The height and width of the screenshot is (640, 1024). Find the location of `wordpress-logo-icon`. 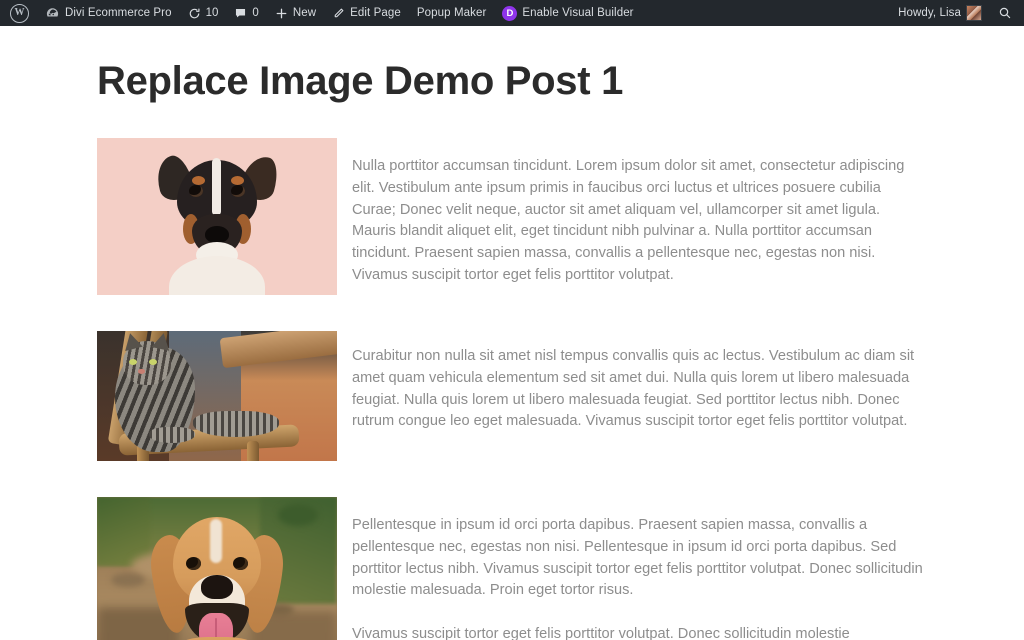

wordpress-logo-icon is located at coordinates (19, 13).